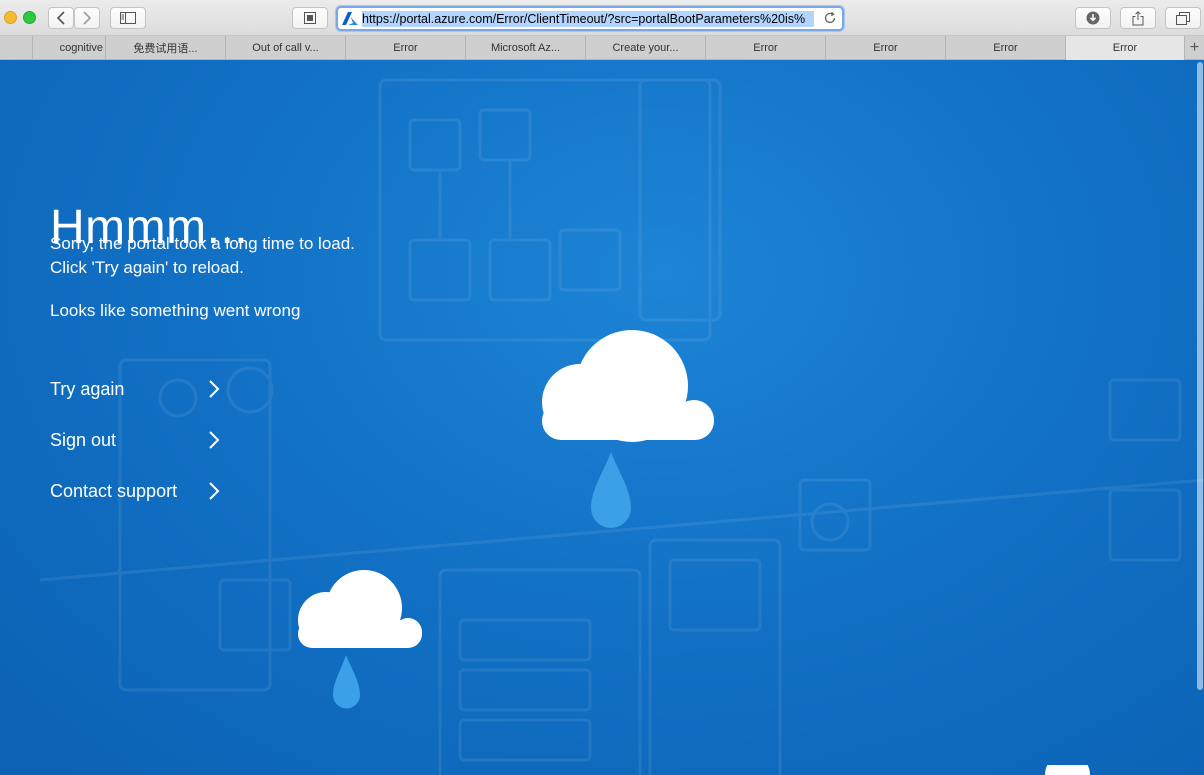 The image size is (1204, 775). What do you see at coordinates (1125, 48) in the screenshot?
I see `tab-active: Error` at bounding box center [1125, 48].